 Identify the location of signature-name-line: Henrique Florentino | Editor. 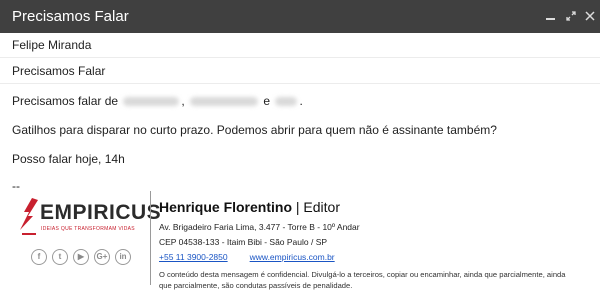
(249, 207).